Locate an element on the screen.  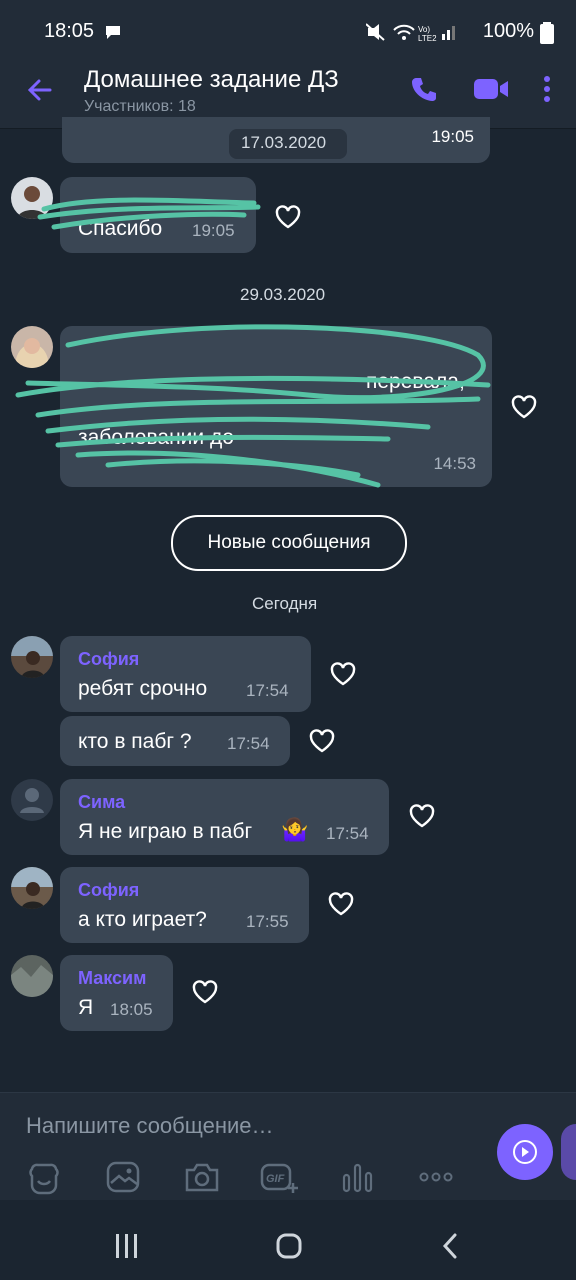
status-icons: Vo) LTE2 is located at coordinates (410, 32).